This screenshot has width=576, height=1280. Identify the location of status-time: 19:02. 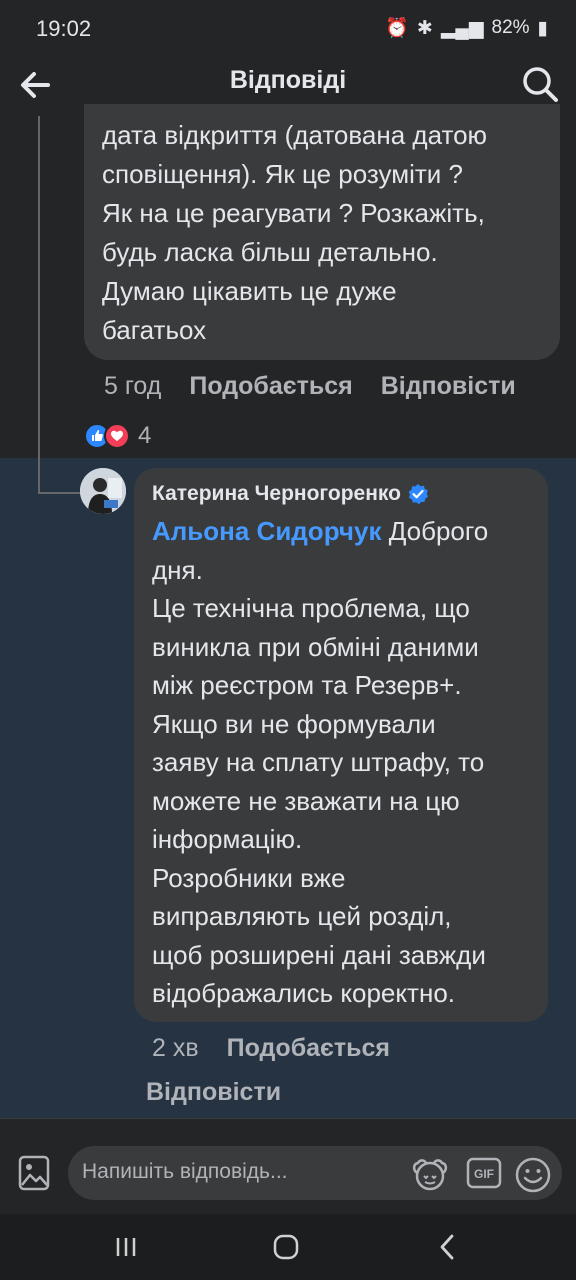
(64, 28).